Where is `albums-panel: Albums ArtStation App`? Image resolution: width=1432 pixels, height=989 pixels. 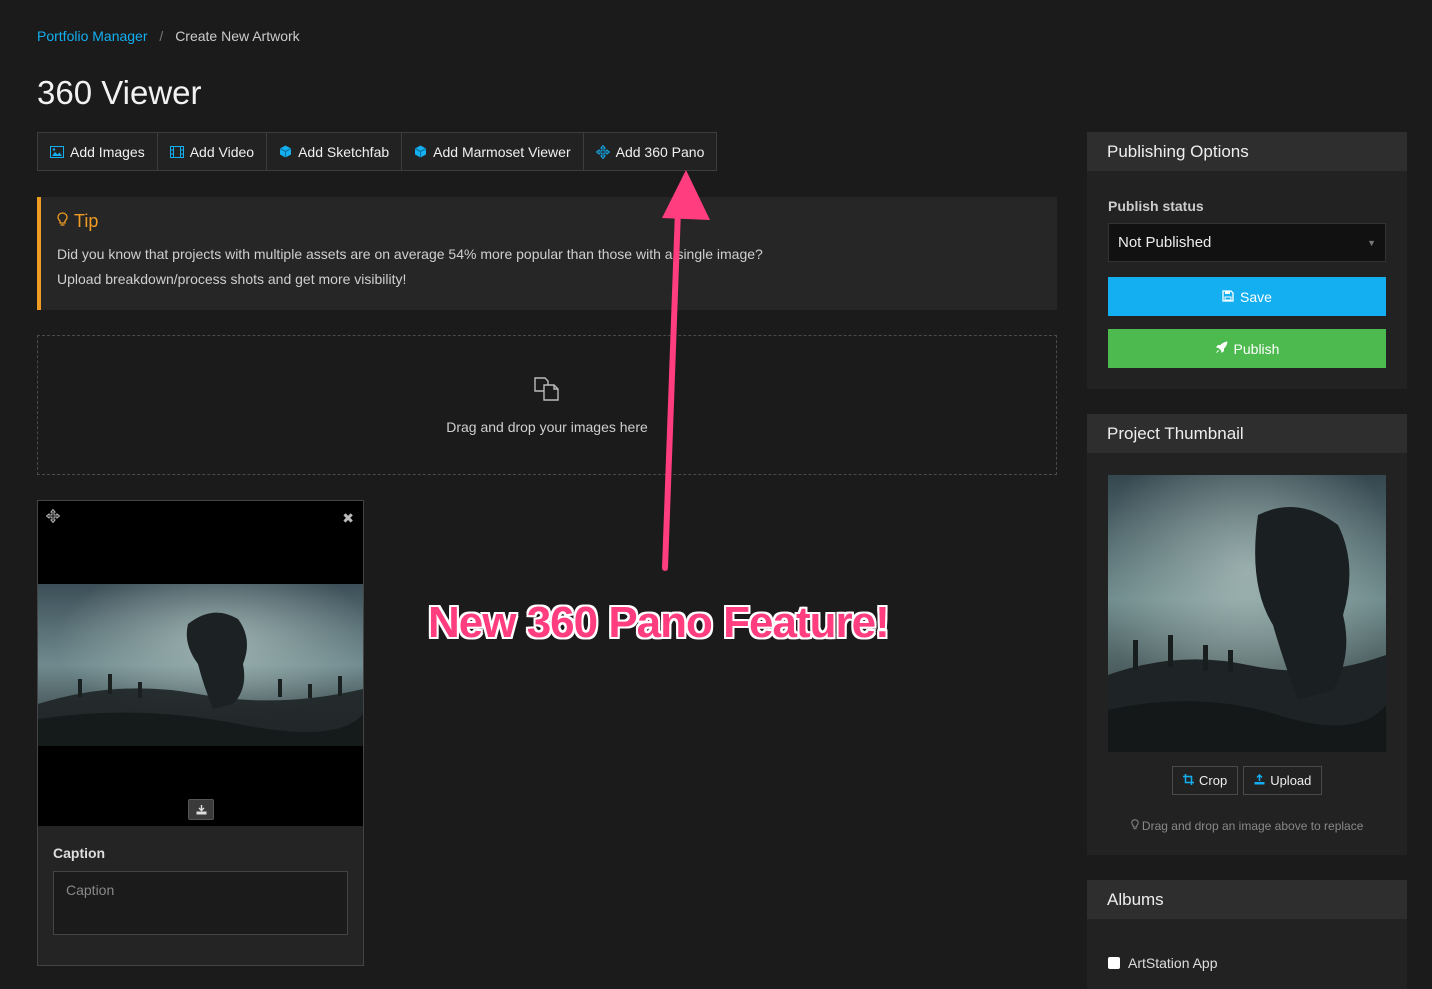
albums-panel: Albums ArtStation App is located at coordinates (1247, 934).